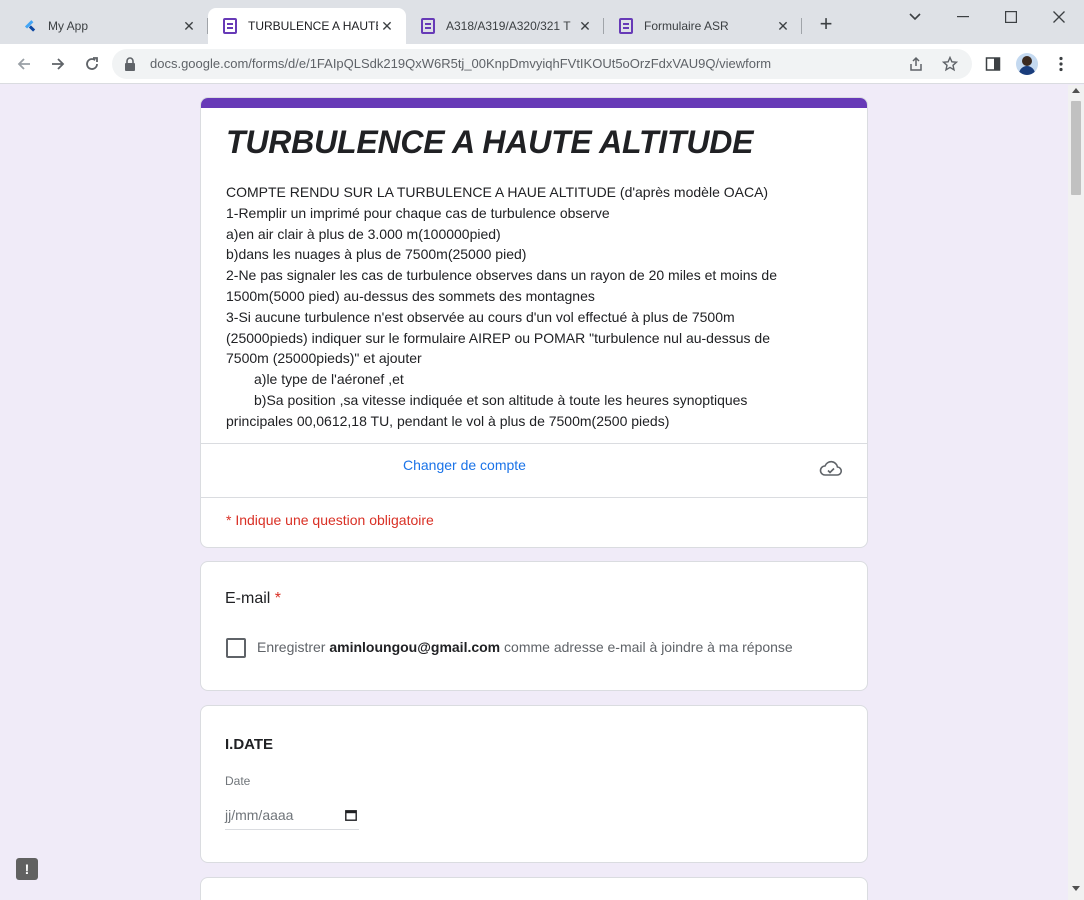 This screenshot has height=900, width=1084. Describe the element at coordinates (1061, 64) in the screenshot. I see `more-options-icon` at that location.